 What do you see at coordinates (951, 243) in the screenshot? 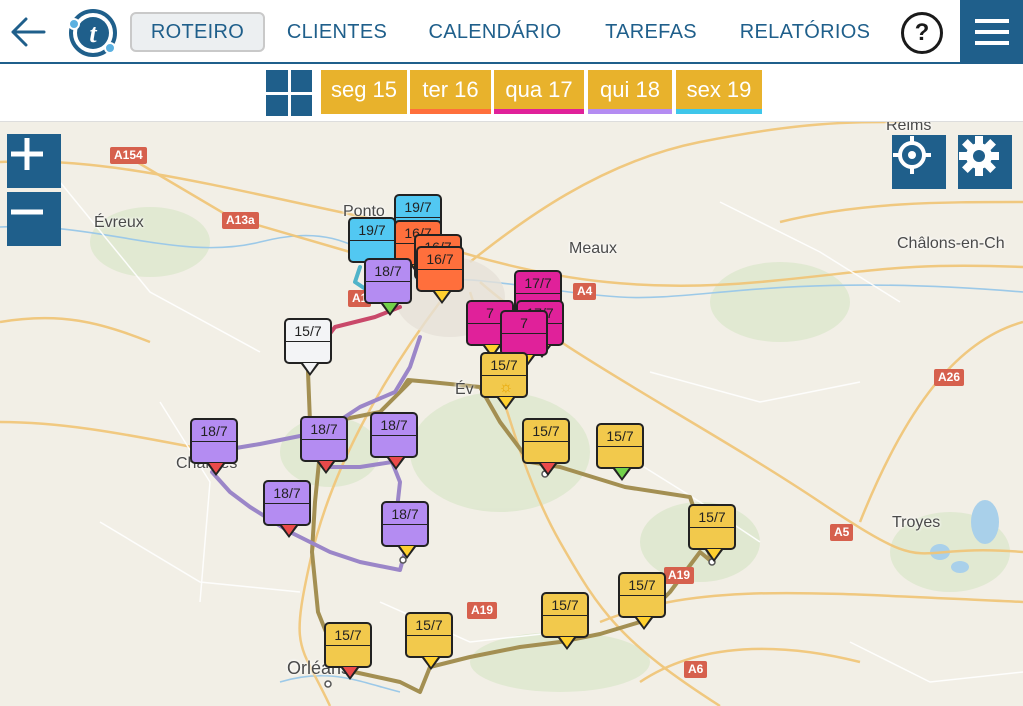
I see `city-label-chalons: Châlons-en-Ch` at bounding box center [951, 243].